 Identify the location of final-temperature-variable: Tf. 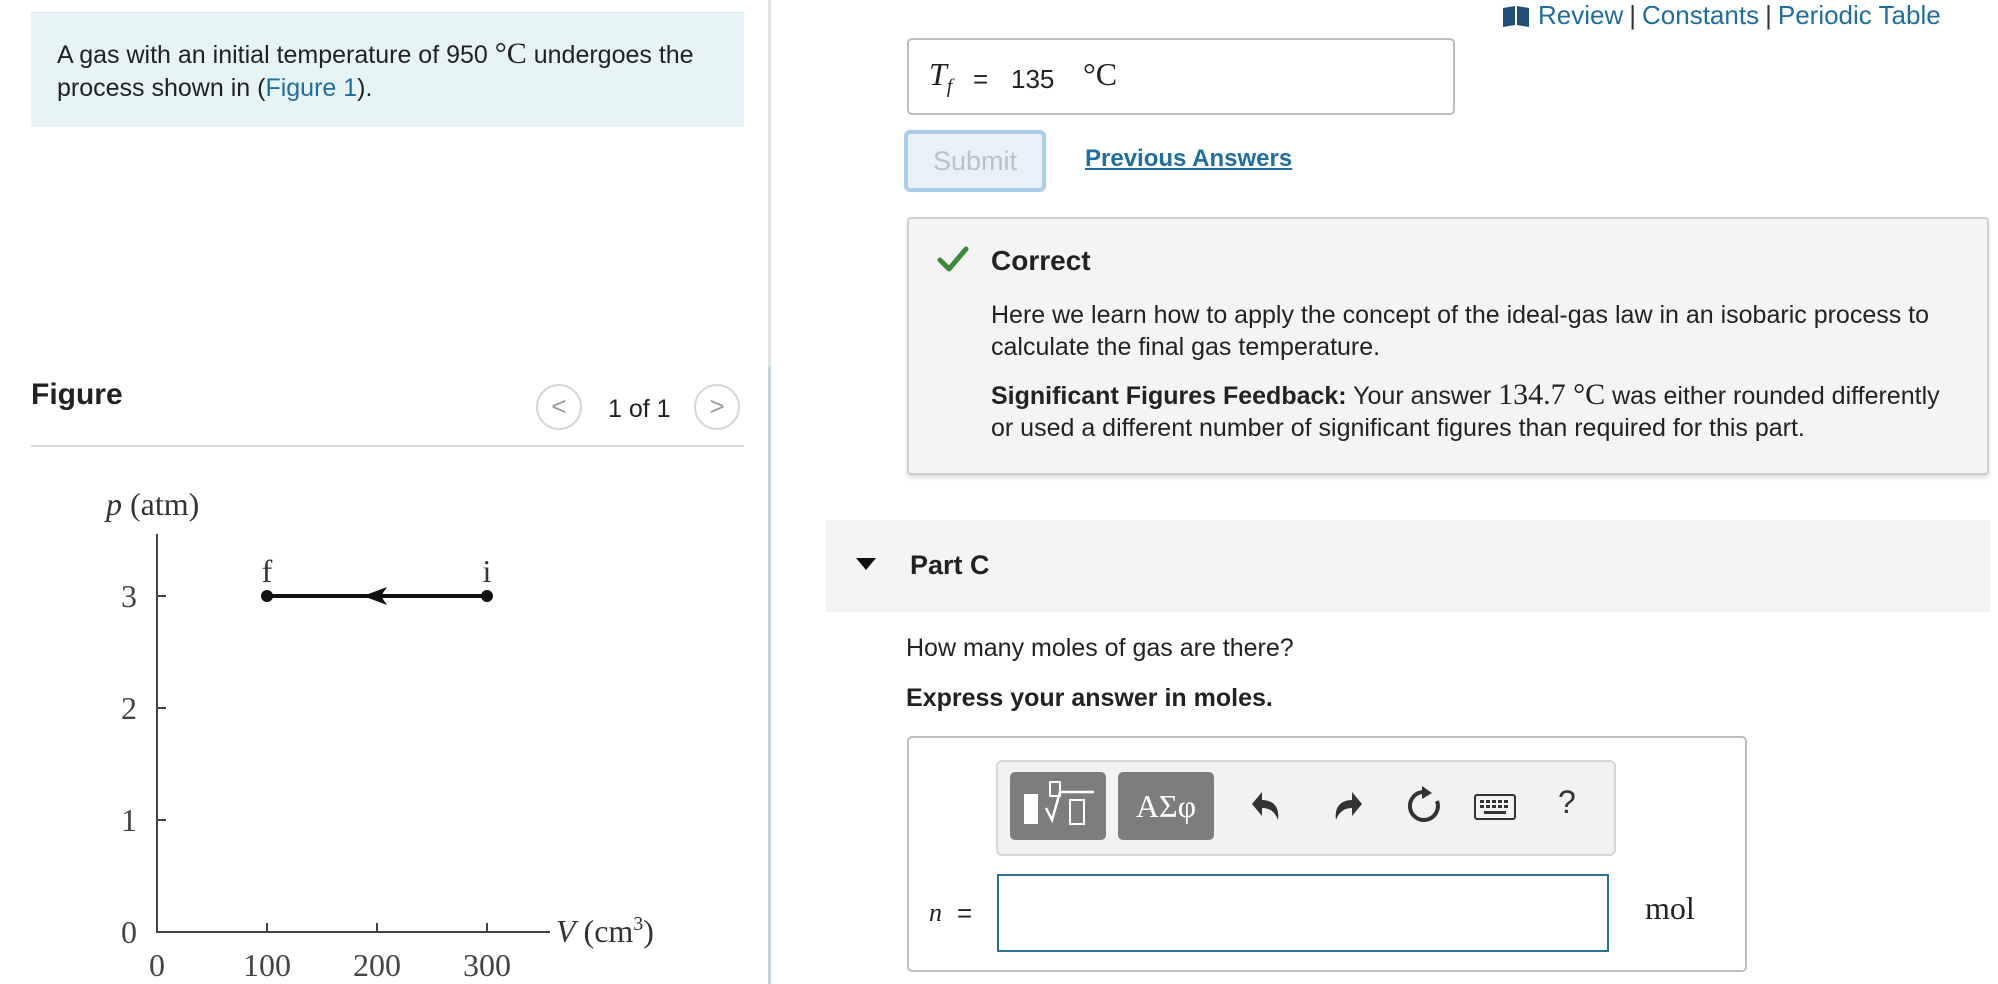
(940, 77).